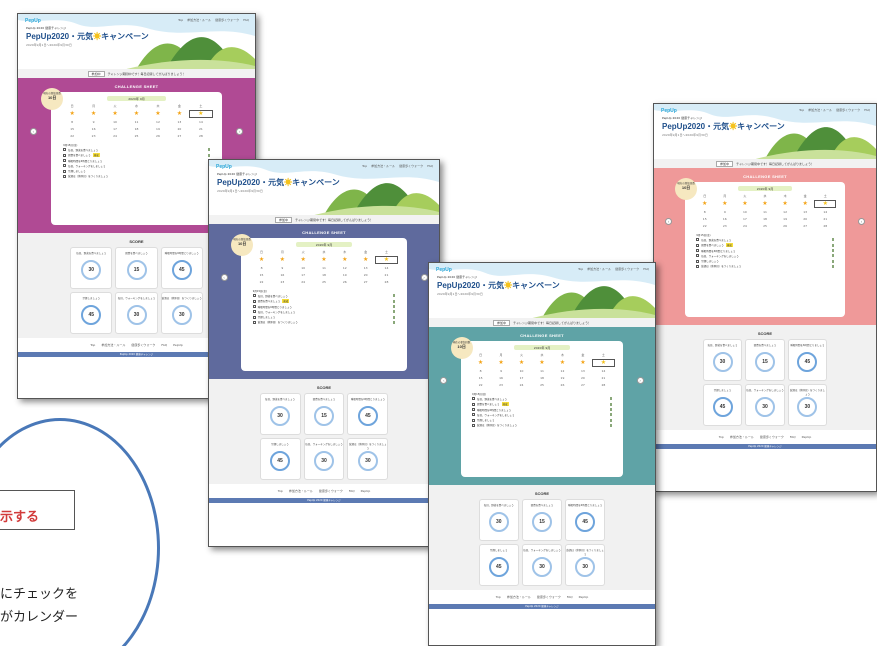 The height and width of the screenshot is (646, 877). What do you see at coordinates (765, 219) in the screenshot?
I see `calendar-day: 18` at bounding box center [765, 219].